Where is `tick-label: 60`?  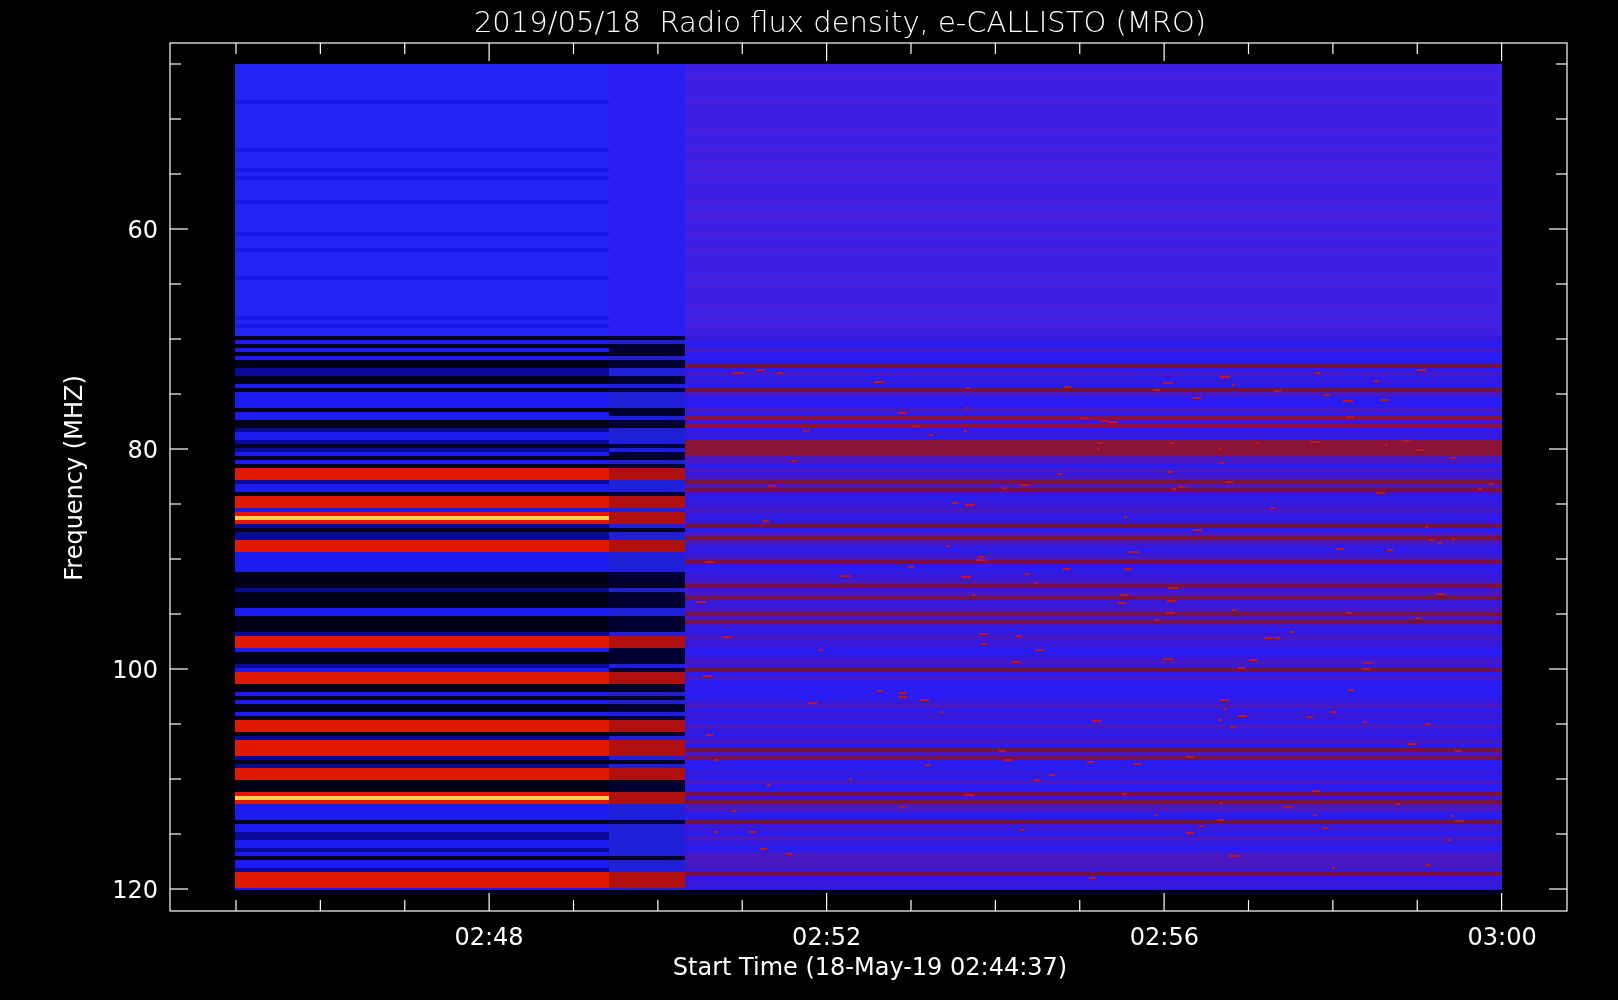 tick-label: 60 is located at coordinates (142, 230).